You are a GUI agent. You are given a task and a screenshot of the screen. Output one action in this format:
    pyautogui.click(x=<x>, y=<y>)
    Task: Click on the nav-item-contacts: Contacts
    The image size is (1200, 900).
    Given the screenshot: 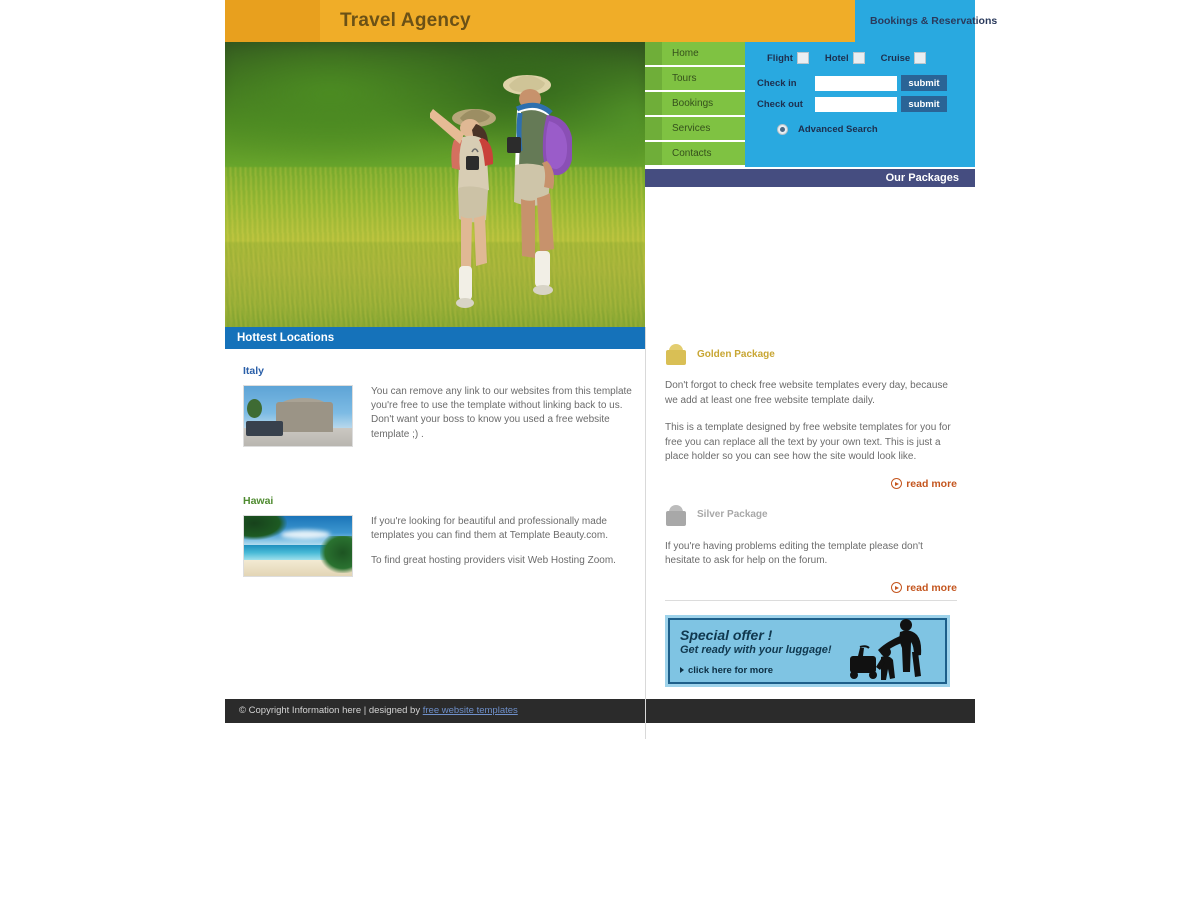 What is the action you would take?
    pyautogui.click(x=695, y=154)
    